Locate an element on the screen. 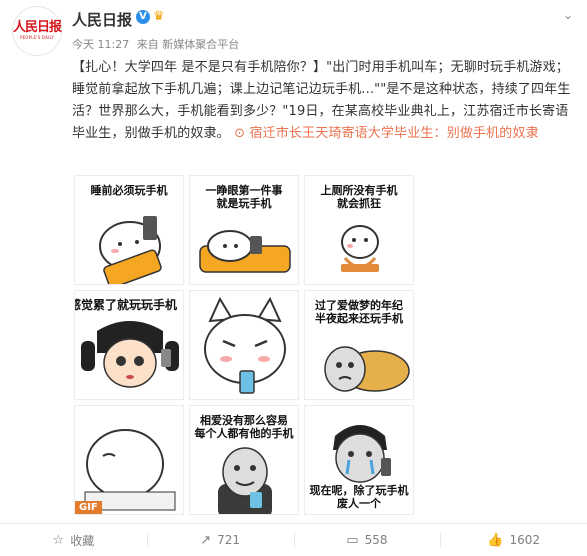 The height and width of the screenshot is (556, 587). image-caption: 上厕所没有手机 就会抓狂 is located at coordinates (359, 197).